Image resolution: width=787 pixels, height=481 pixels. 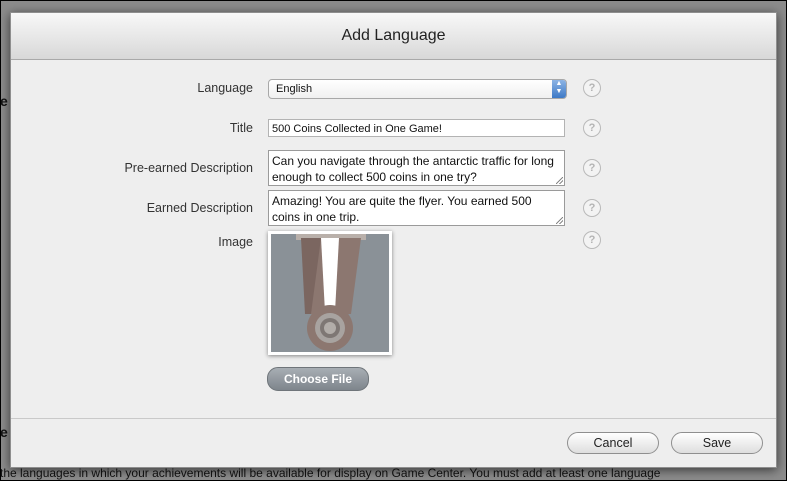 I want to click on dialog-header: Add Language, so click(x=393, y=36).